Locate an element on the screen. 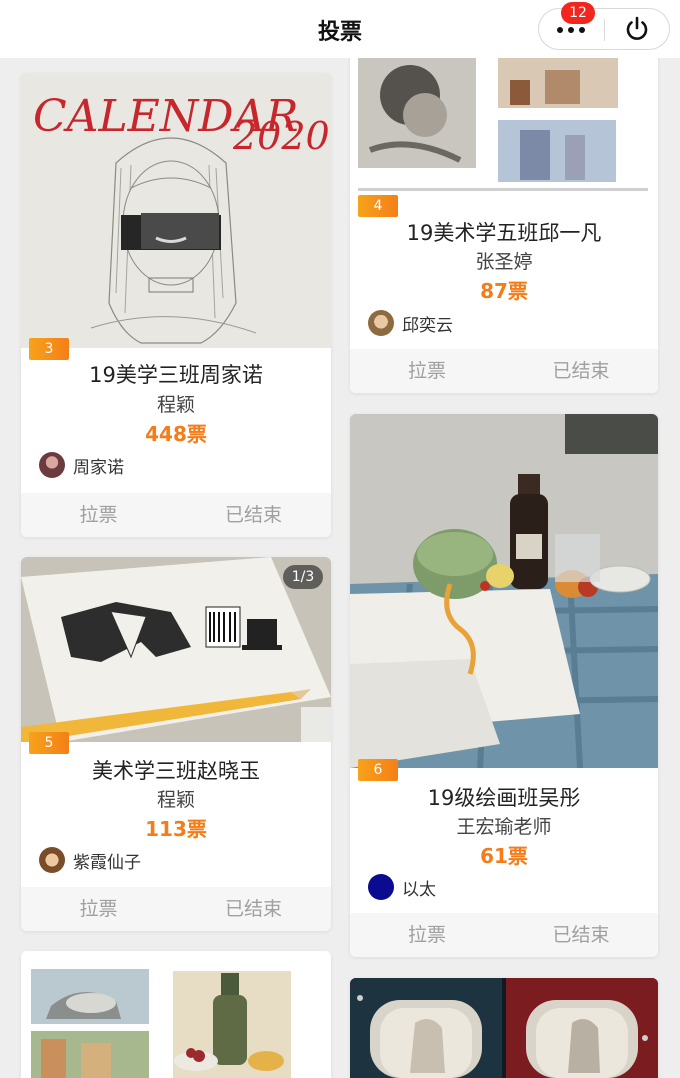 Image resolution: width=680 pixels, height=1078 pixels. vote-count: 448票 is located at coordinates (176, 434).